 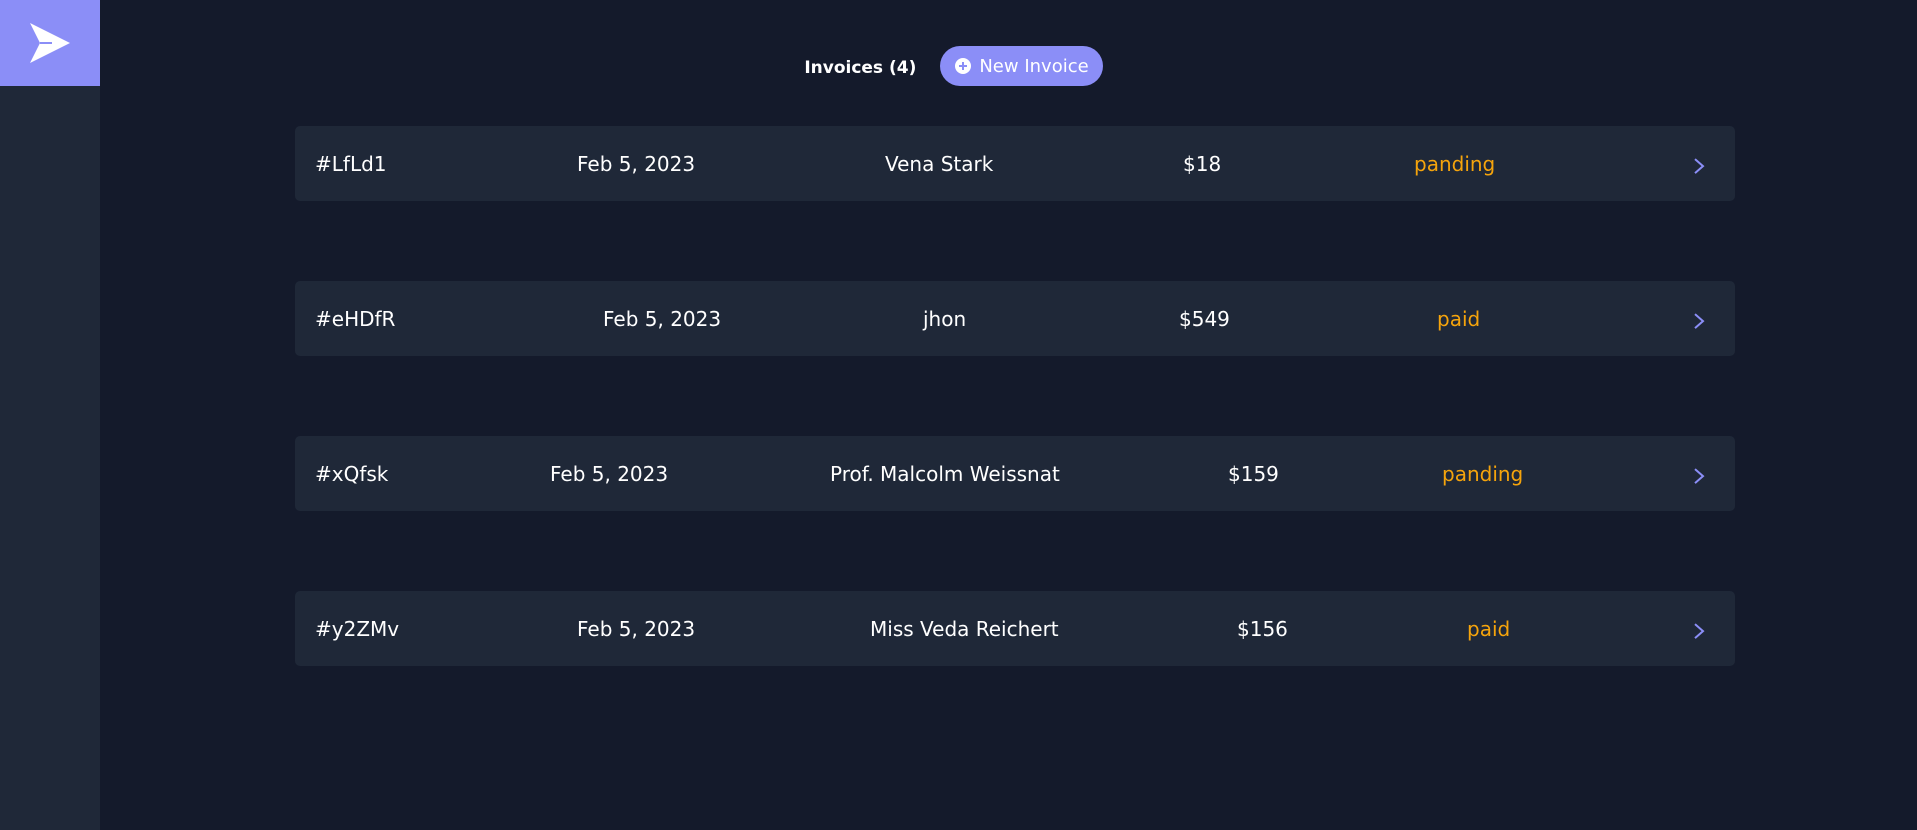 What do you see at coordinates (1202, 163) in the screenshot?
I see `invoice-amount: $18` at bounding box center [1202, 163].